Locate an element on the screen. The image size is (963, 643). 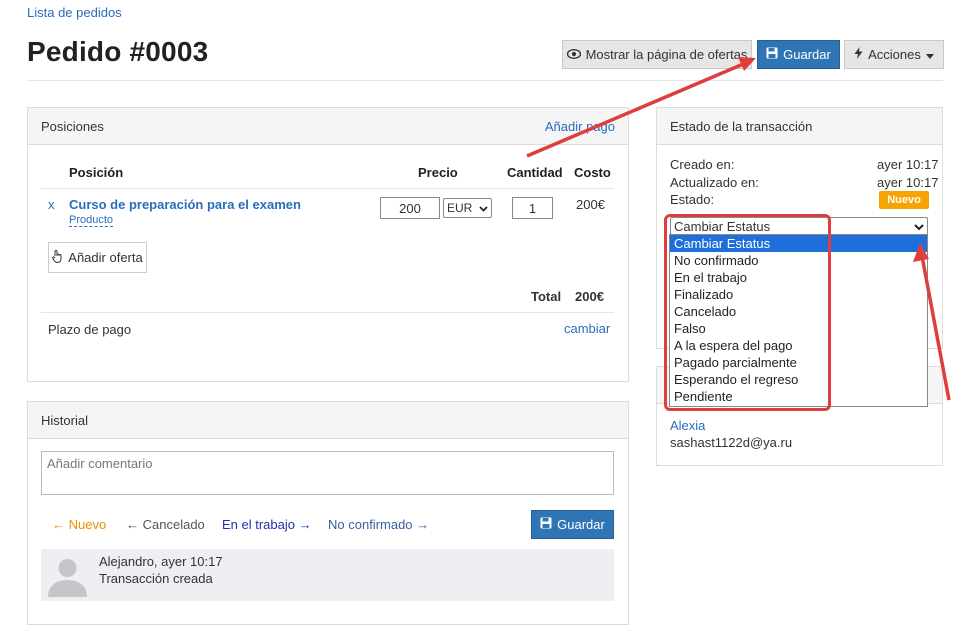
created-value: ayer 10:17 is located at coordinates (908, 164).